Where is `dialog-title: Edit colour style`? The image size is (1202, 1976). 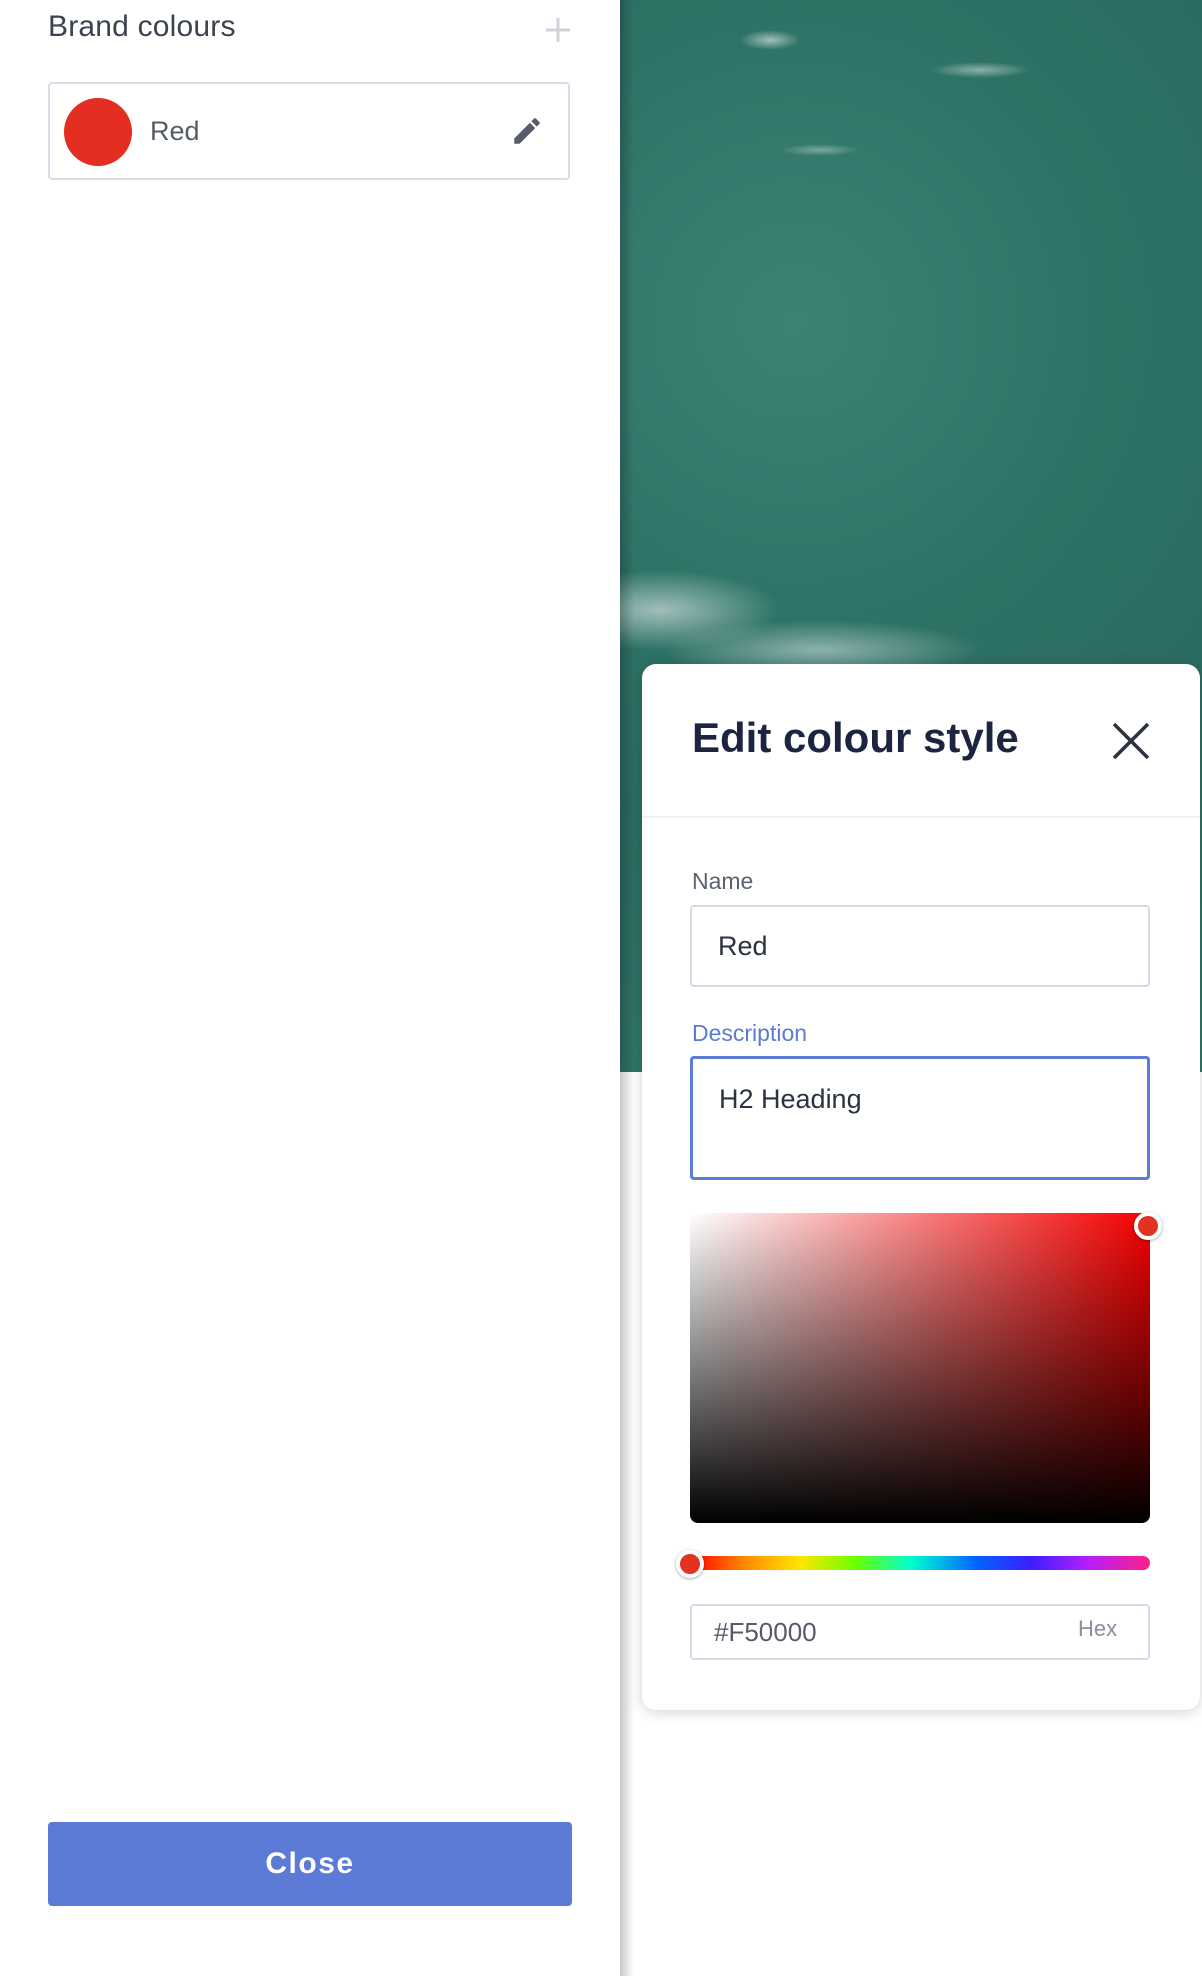 dialog-title: Edit colour style is located at coordinates (855, 737).